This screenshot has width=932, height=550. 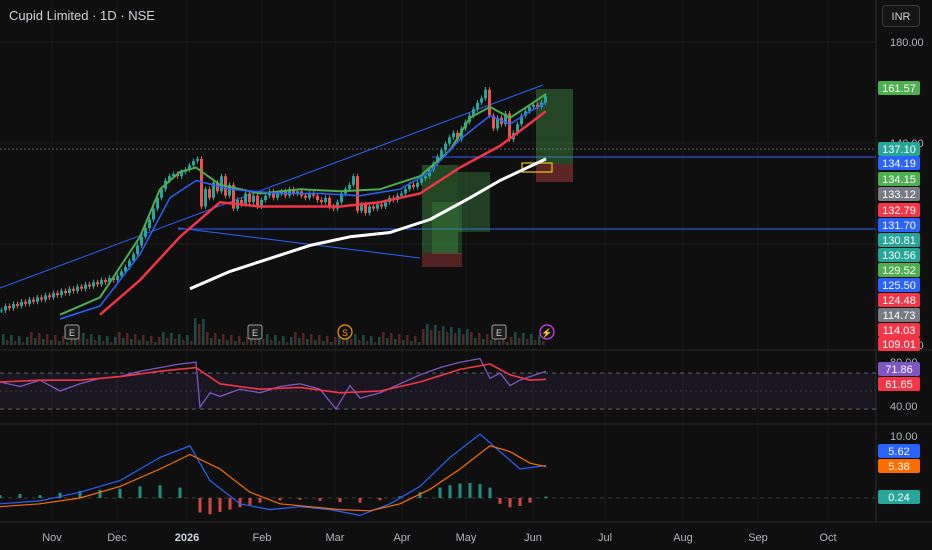 I want to click on event-marker-label: E, so click(x=72, y=333).